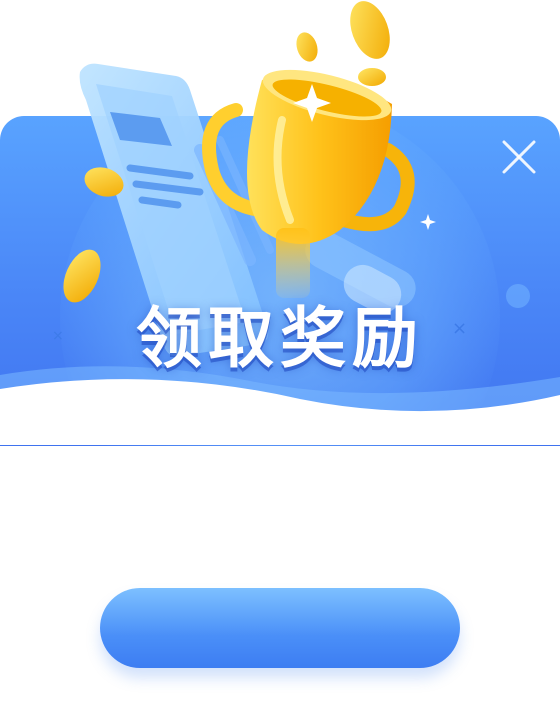 The width and height of the screenshot is (560, 716). I want to click on close-icon, so click(519, 157).